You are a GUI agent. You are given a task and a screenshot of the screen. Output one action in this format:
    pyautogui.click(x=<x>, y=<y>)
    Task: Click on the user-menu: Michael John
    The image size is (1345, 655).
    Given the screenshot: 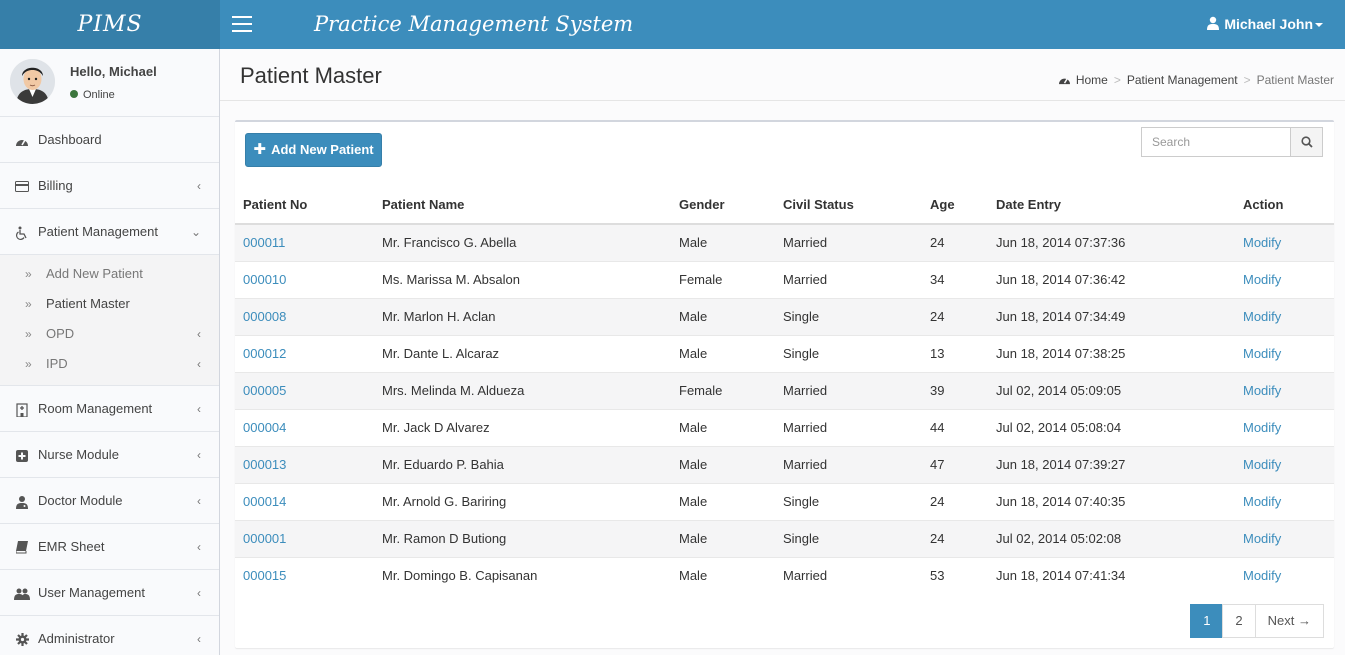 What is the action you would take?
    pyautogui.click(x=1264, y=25)
    